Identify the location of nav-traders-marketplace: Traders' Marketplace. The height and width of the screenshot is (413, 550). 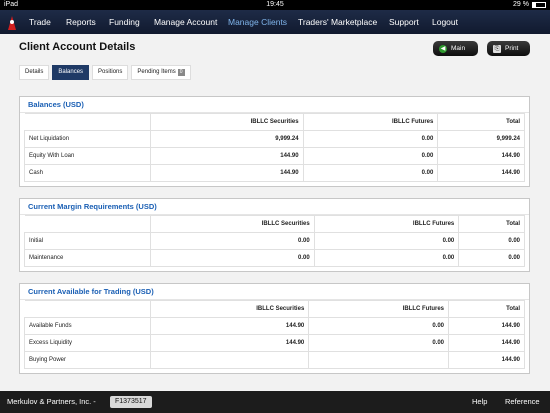
(337, 22).